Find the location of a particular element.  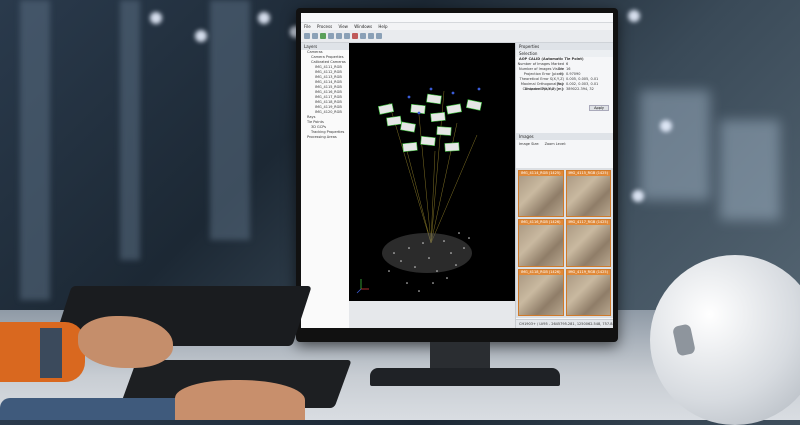

apply-button: Apply is located at coordinates (599, 108).